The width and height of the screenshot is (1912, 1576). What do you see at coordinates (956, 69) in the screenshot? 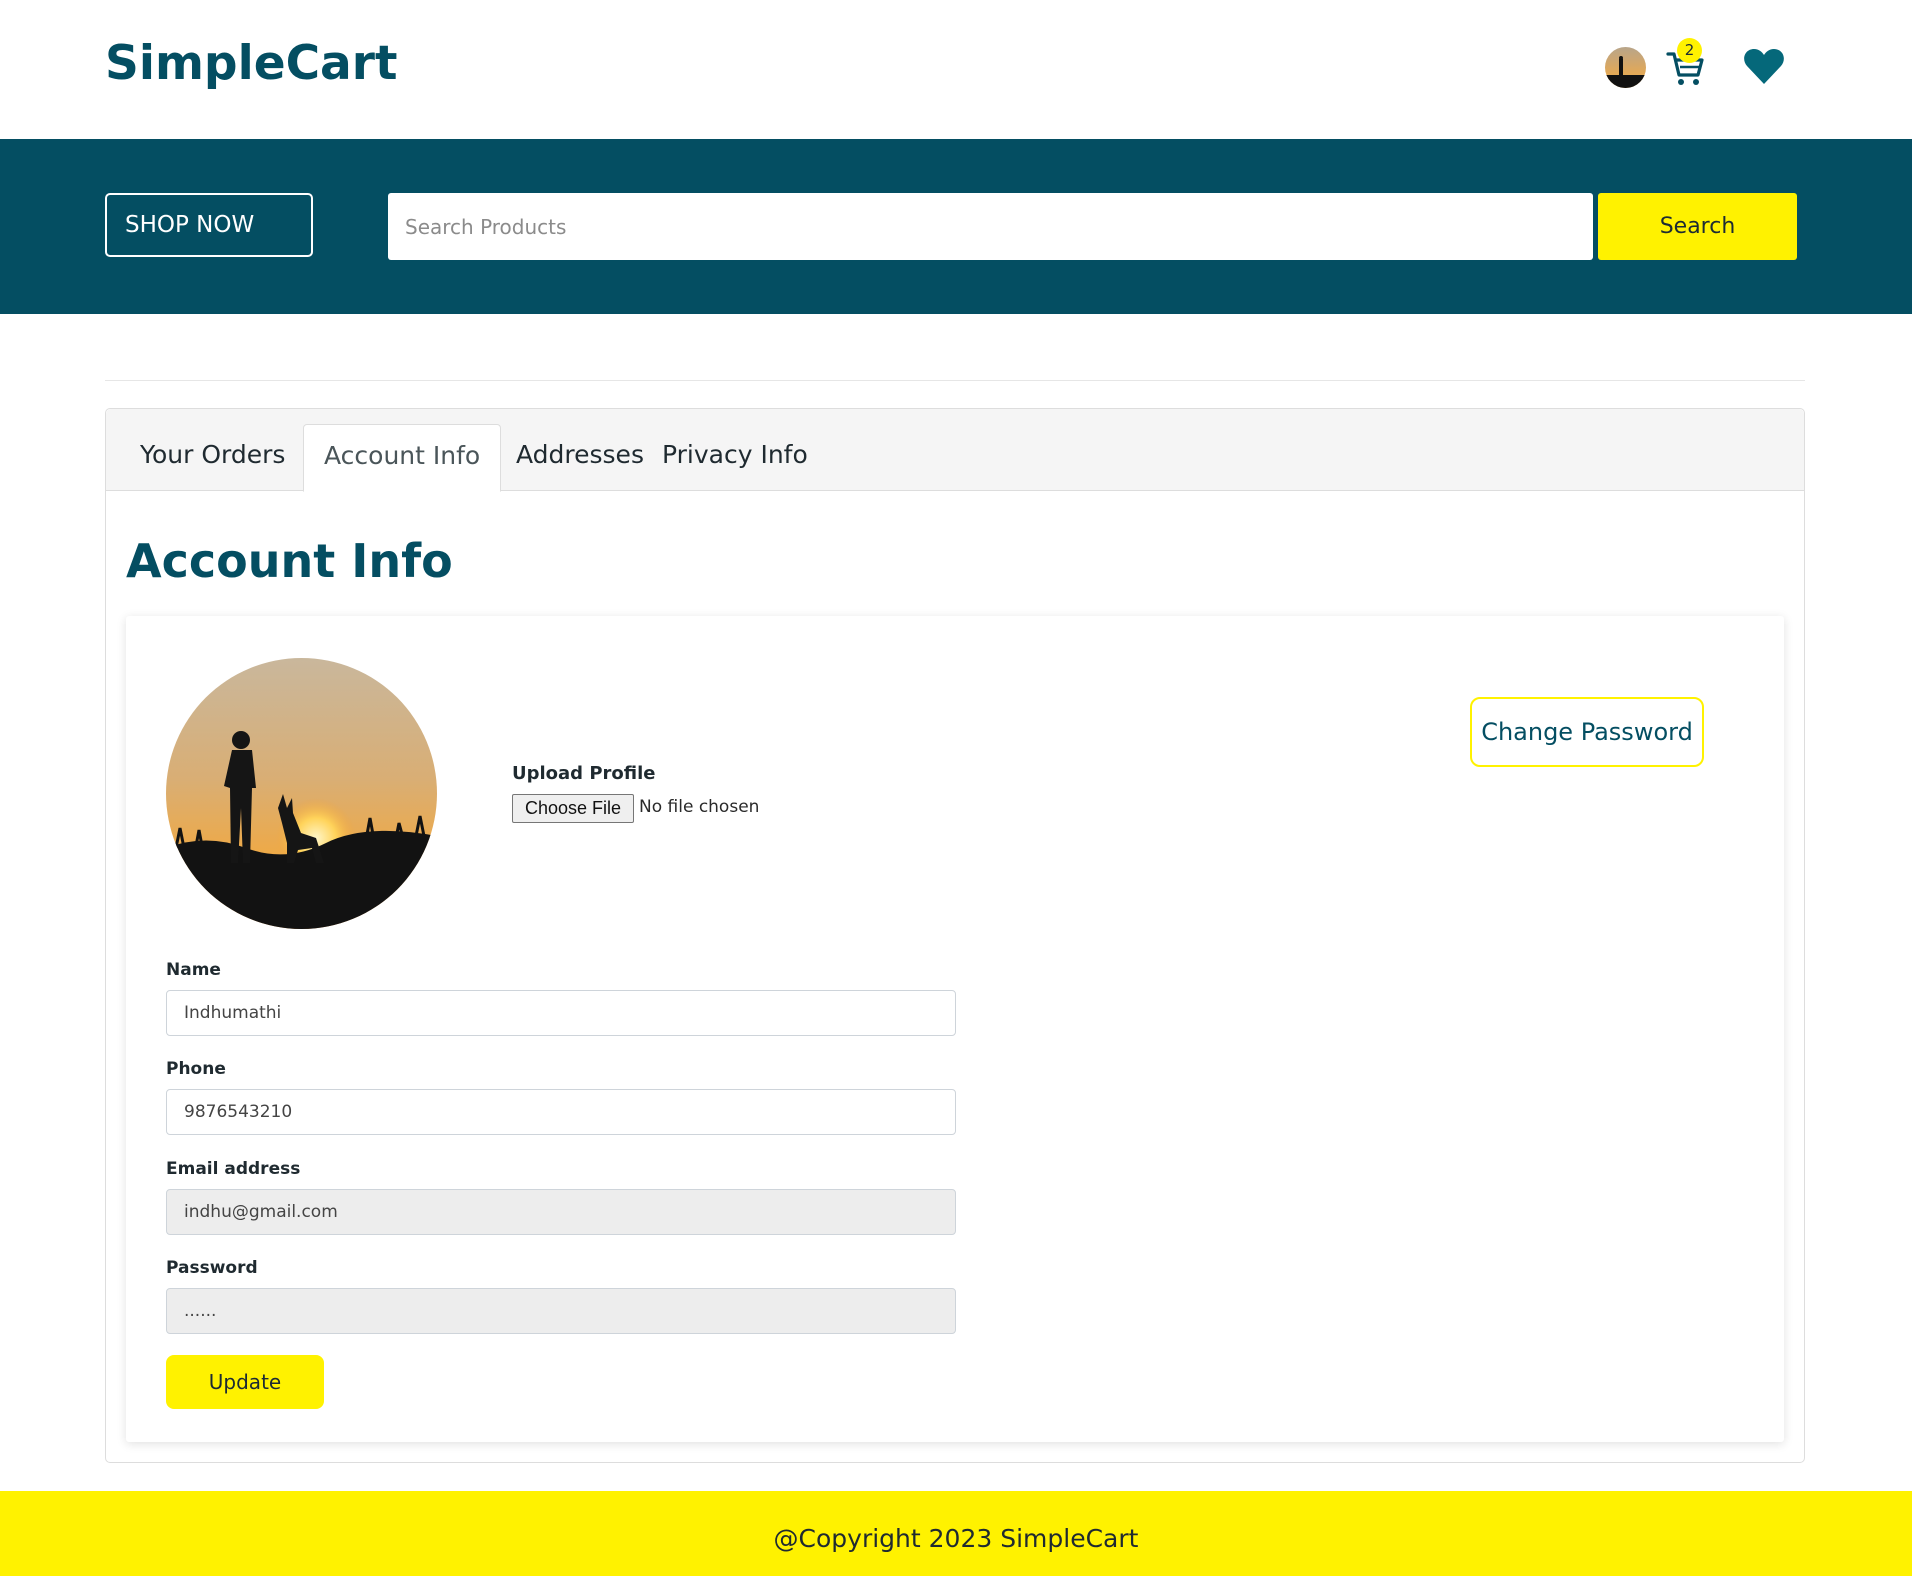
I see `top-header: SimpleCart 2` at bounding box center [956, 69].